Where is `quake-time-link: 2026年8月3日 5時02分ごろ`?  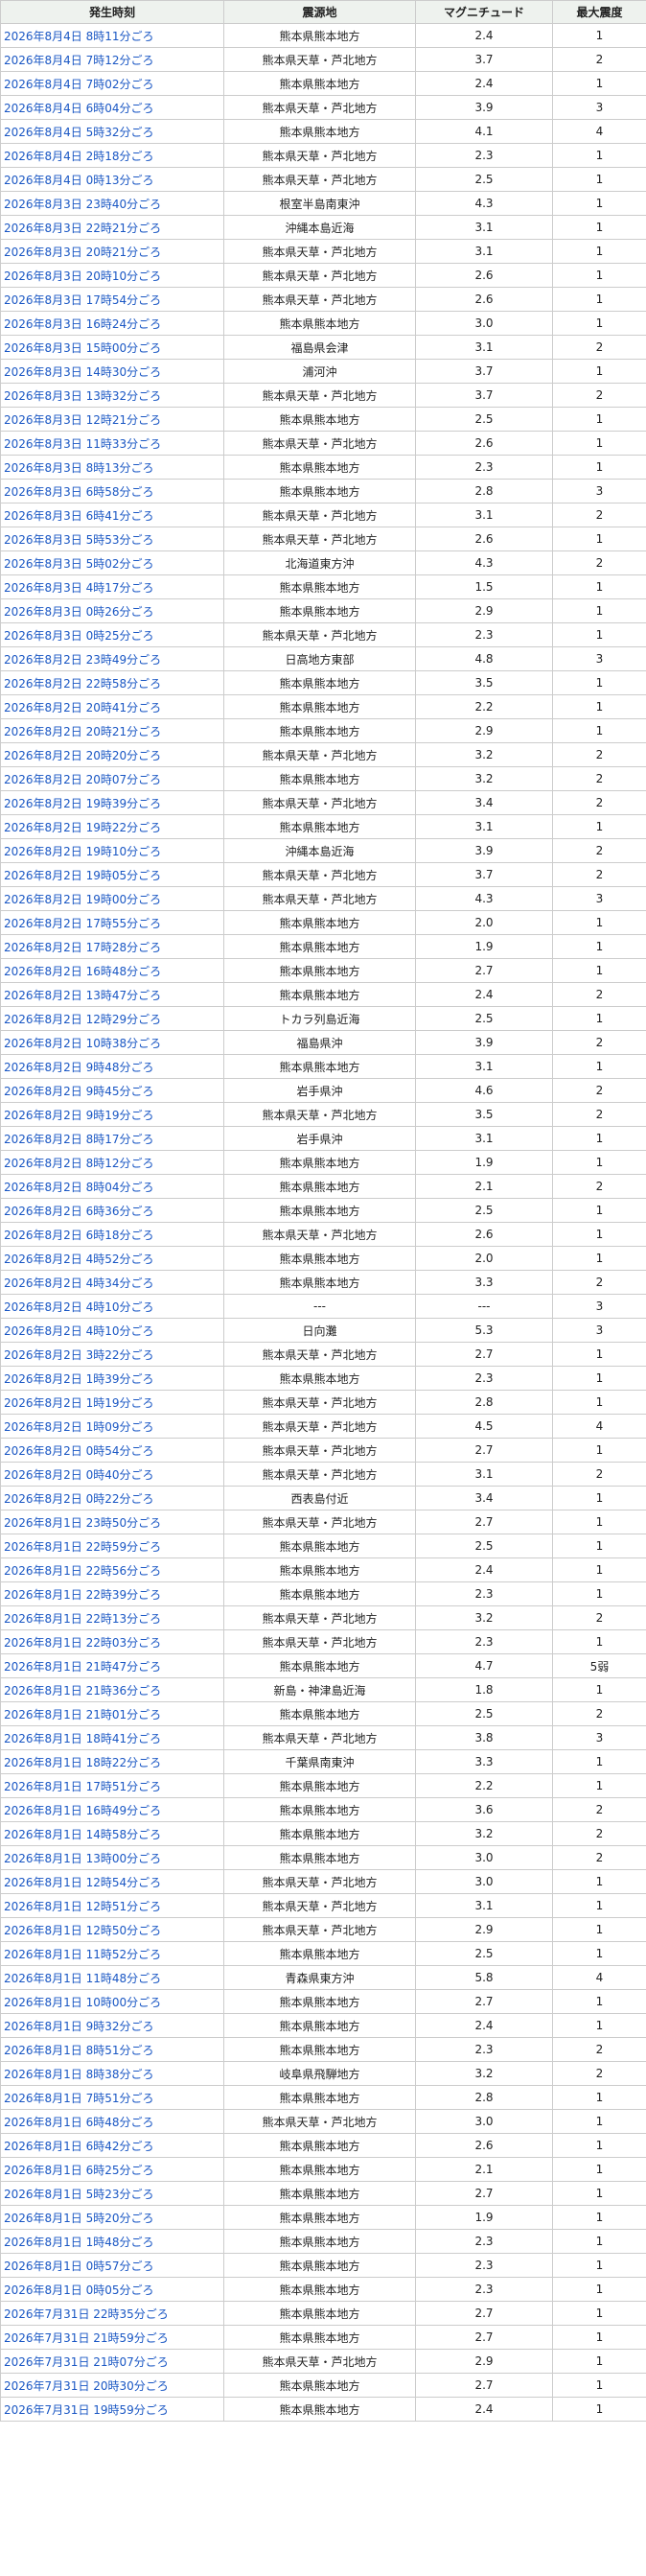 quake-time-link: 2026年8月3日 5時02分ごろ is located at coordinates (79, 564).